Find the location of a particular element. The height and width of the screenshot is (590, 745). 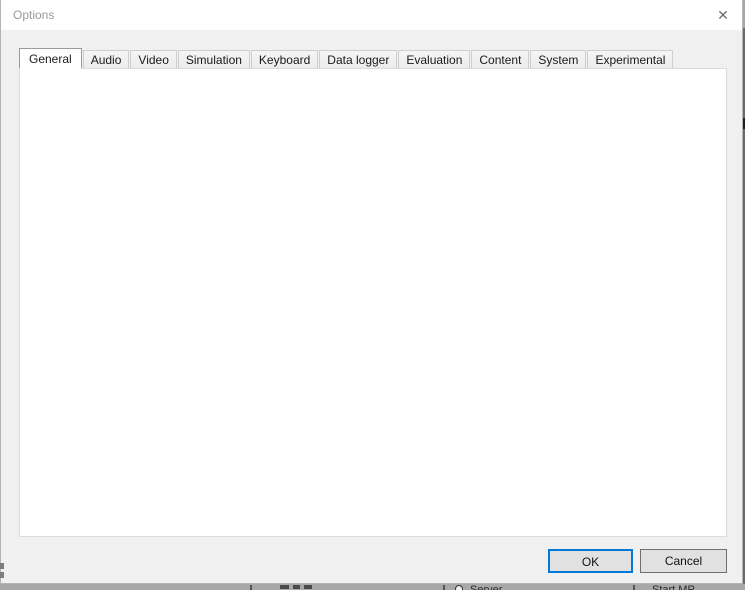

tab-system: System is located at coordinates (558, 59).